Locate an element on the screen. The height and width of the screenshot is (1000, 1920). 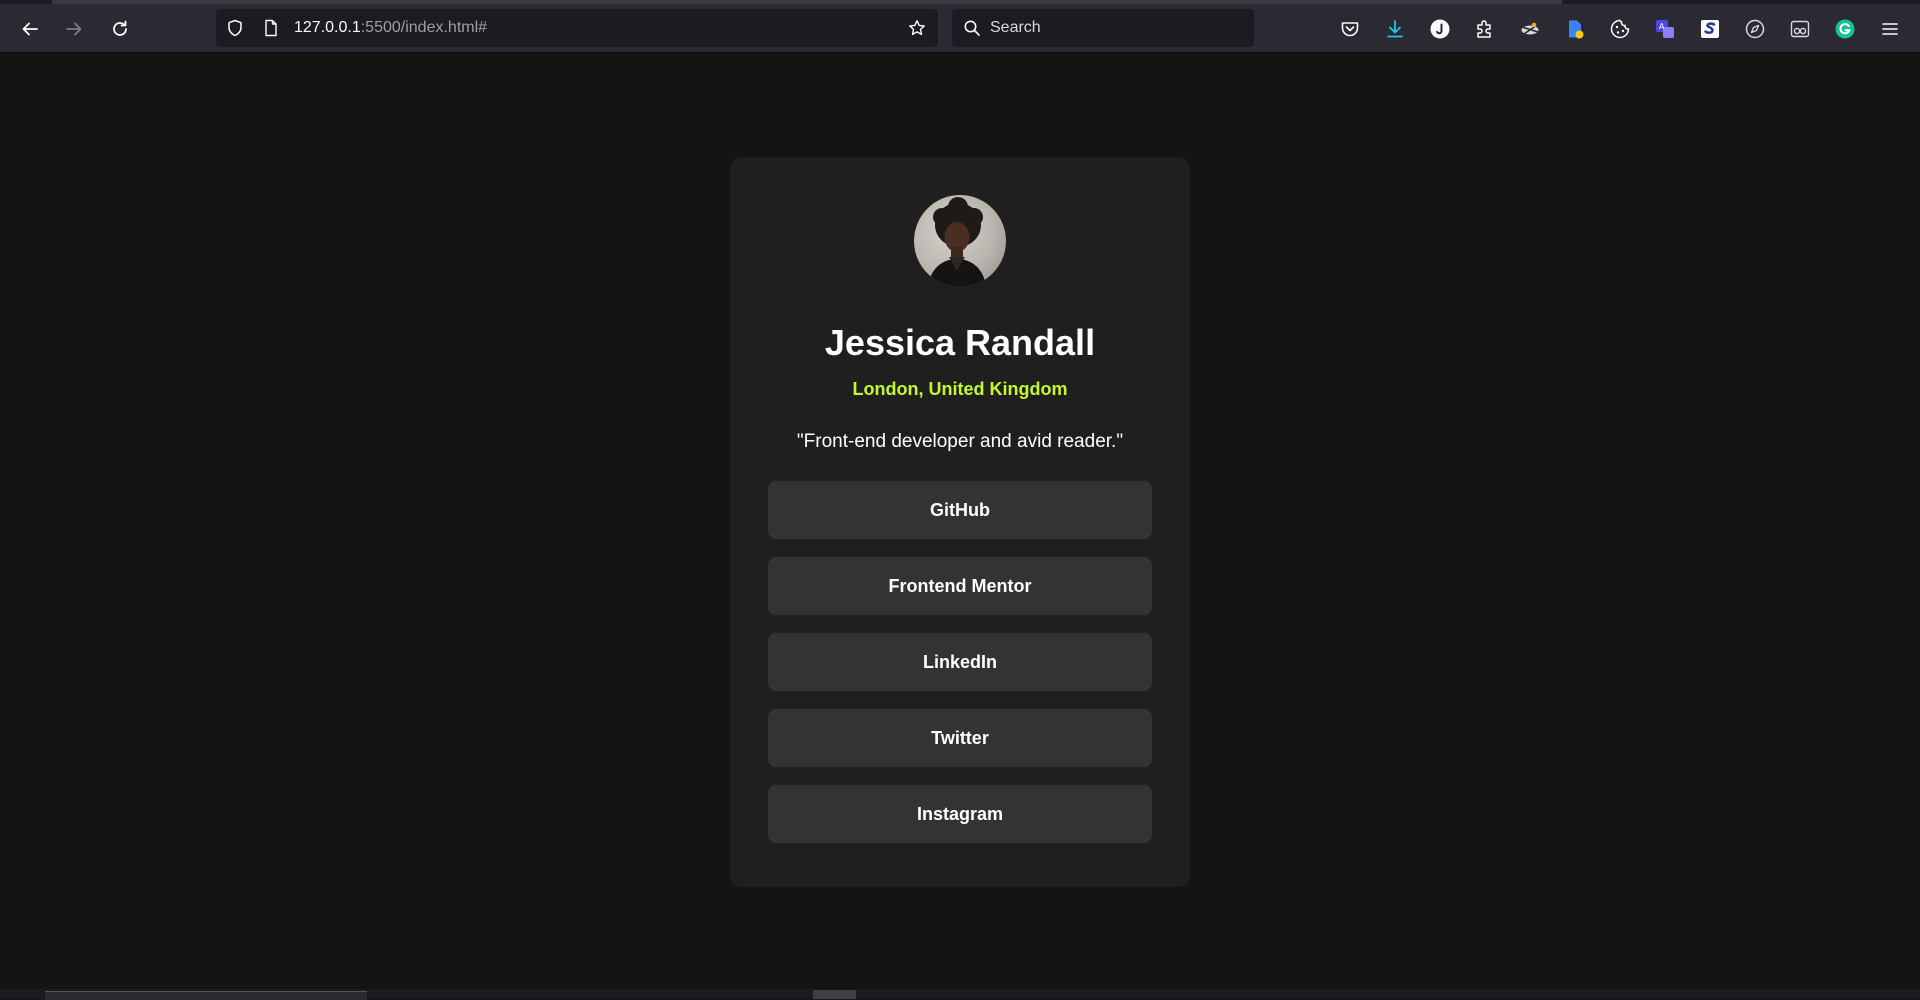
file-extension-button is located at coordinates (1575, 29).